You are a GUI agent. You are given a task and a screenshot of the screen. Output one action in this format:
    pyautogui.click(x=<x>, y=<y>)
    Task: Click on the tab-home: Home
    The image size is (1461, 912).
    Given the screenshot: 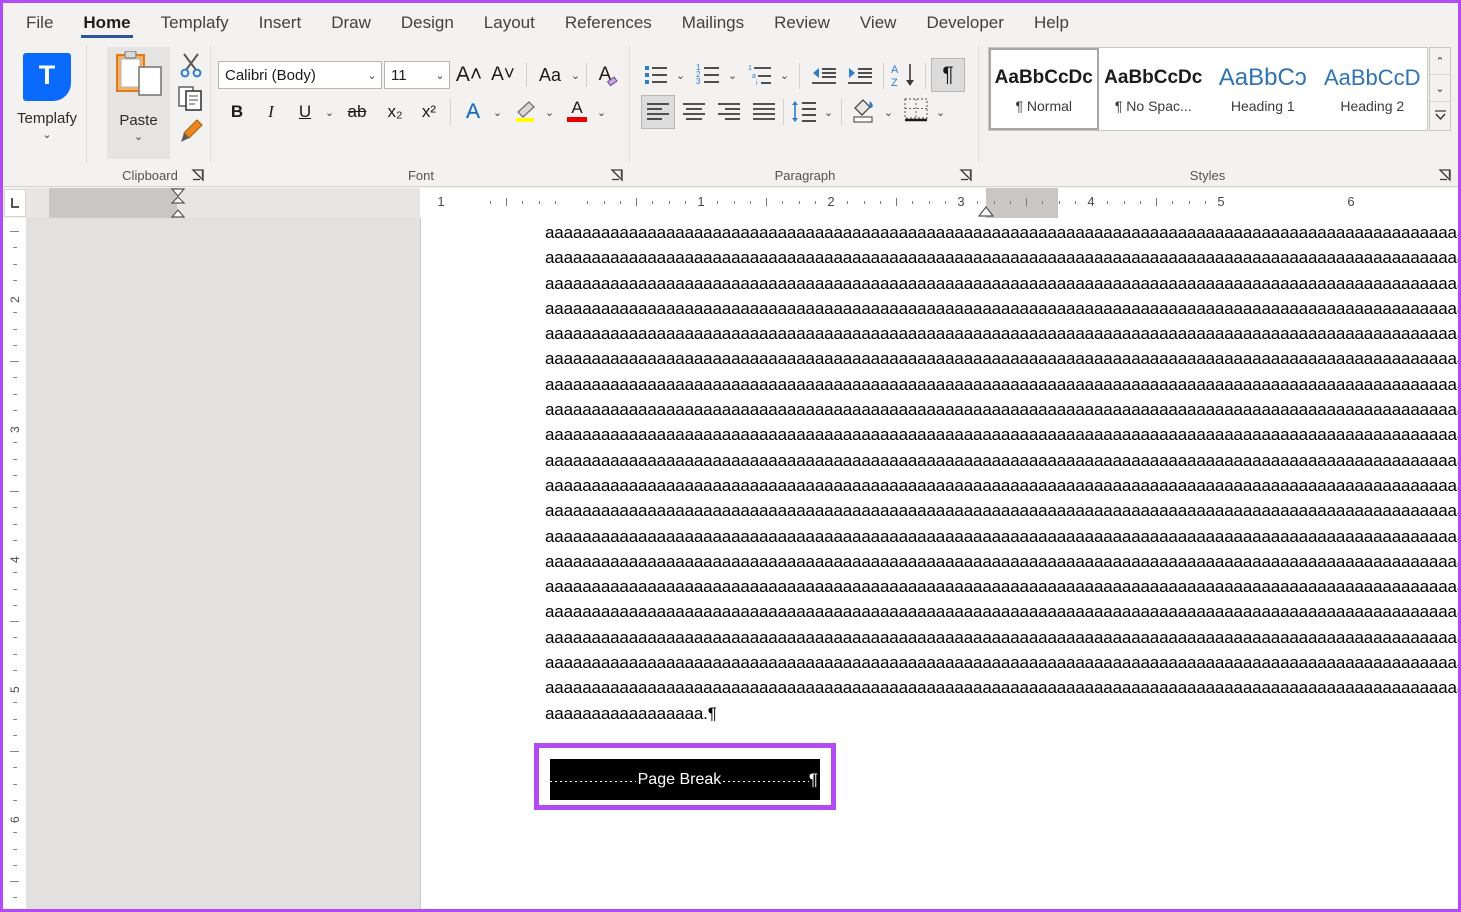 What is the action you would take?
    pyautogui.click(x=106, y=26)
    